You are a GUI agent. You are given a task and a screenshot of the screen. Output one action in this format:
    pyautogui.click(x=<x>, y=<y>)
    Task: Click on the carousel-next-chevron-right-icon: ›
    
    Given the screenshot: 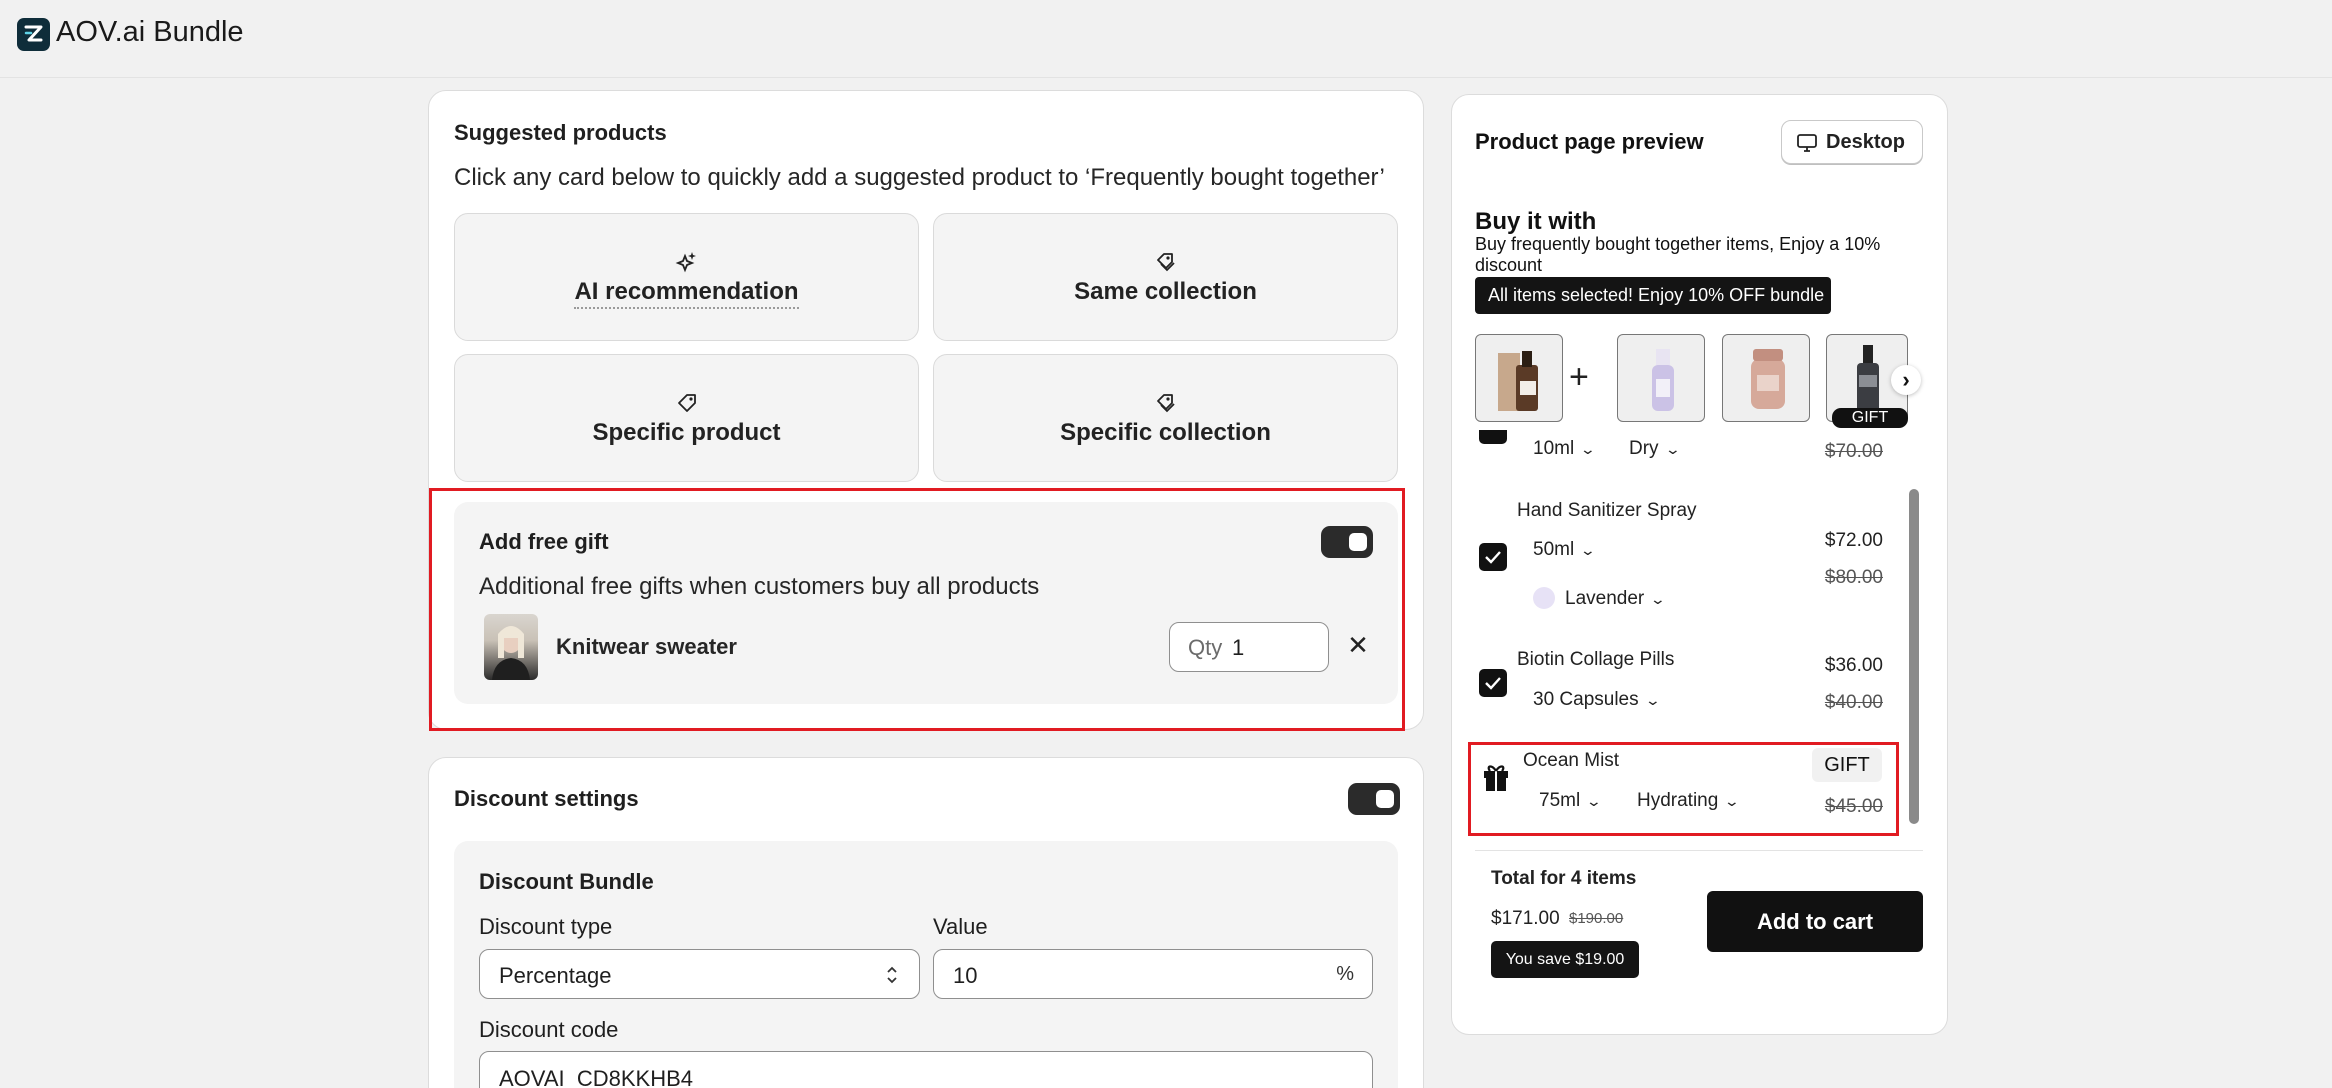 What is the action you would take?
    pyautogui.click(x=1906, y=380)
    